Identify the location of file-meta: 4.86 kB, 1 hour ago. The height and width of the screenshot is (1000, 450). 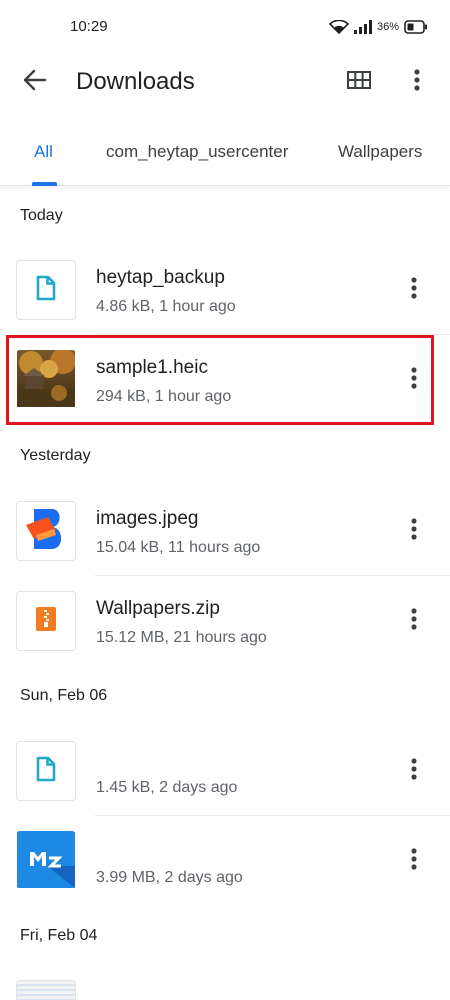
(166, 306).